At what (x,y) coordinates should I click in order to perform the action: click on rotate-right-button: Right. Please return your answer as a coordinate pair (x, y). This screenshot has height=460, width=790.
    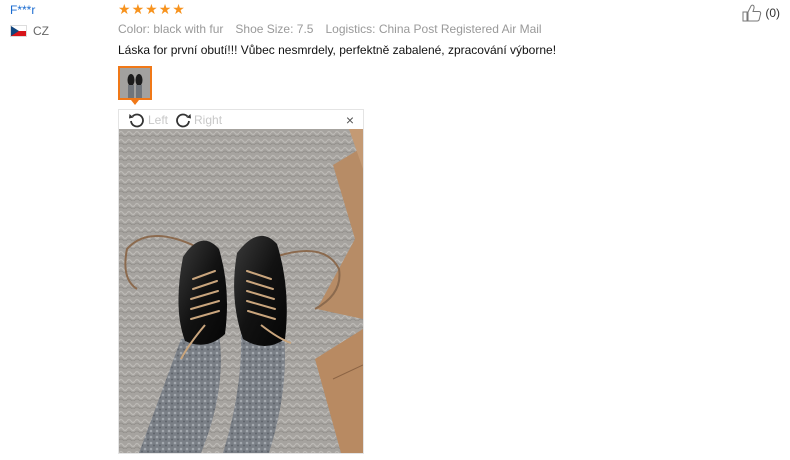
    Looking at the image, I should click on (198, 120).